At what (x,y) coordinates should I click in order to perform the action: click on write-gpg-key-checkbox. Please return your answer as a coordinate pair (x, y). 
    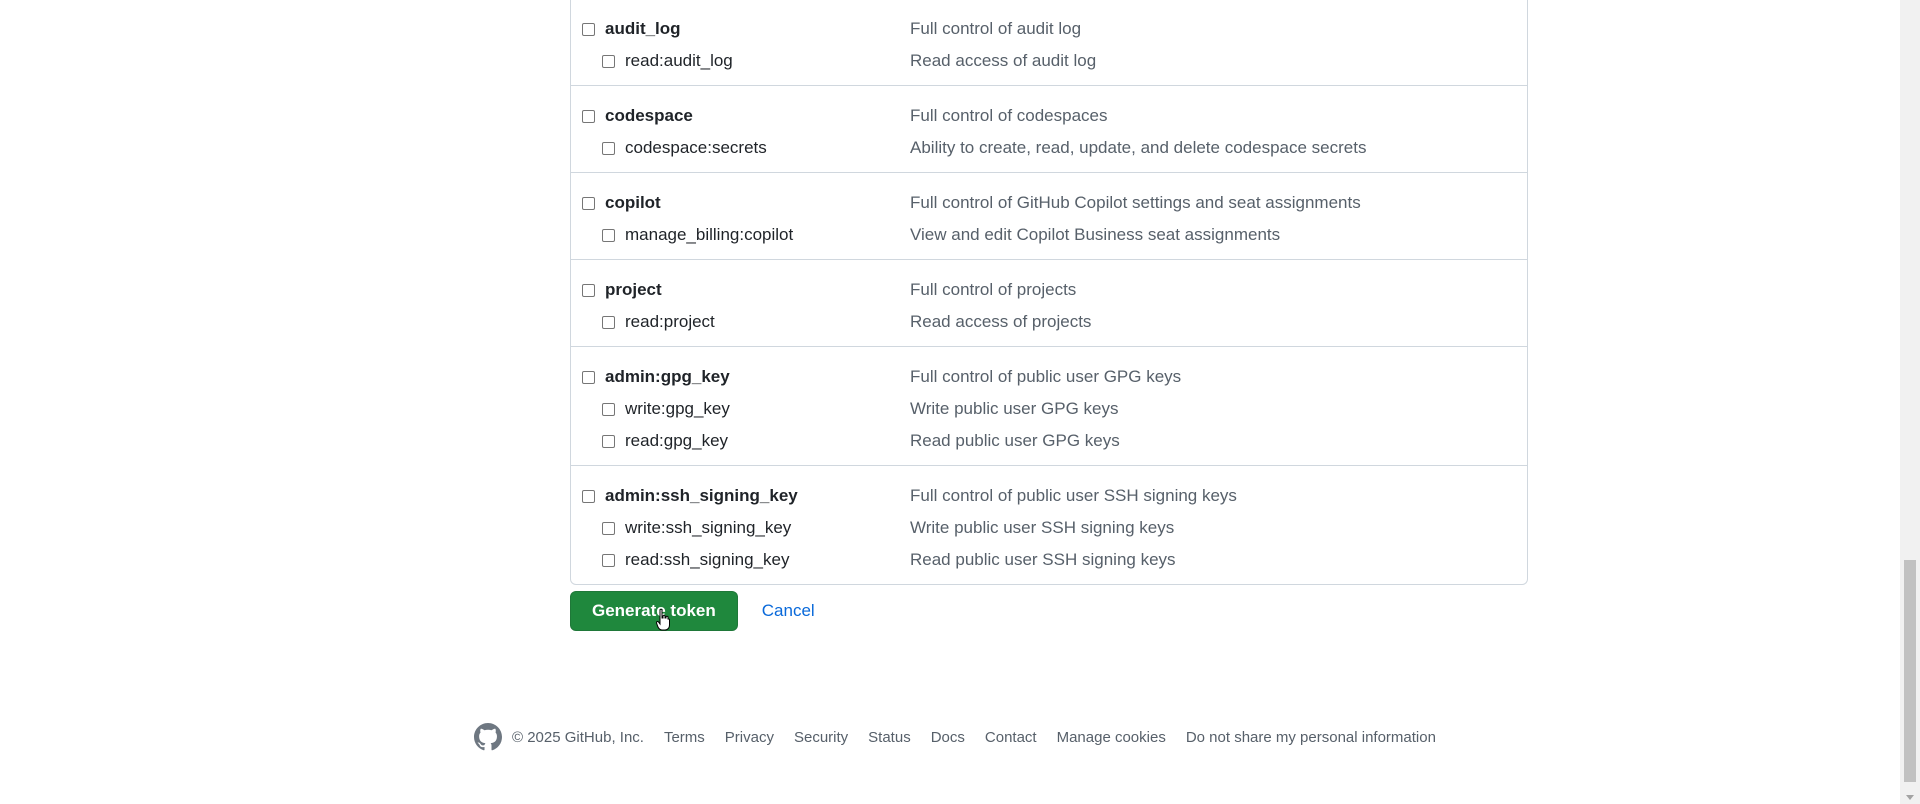
    Looking at the image, I should click on (608, 409).